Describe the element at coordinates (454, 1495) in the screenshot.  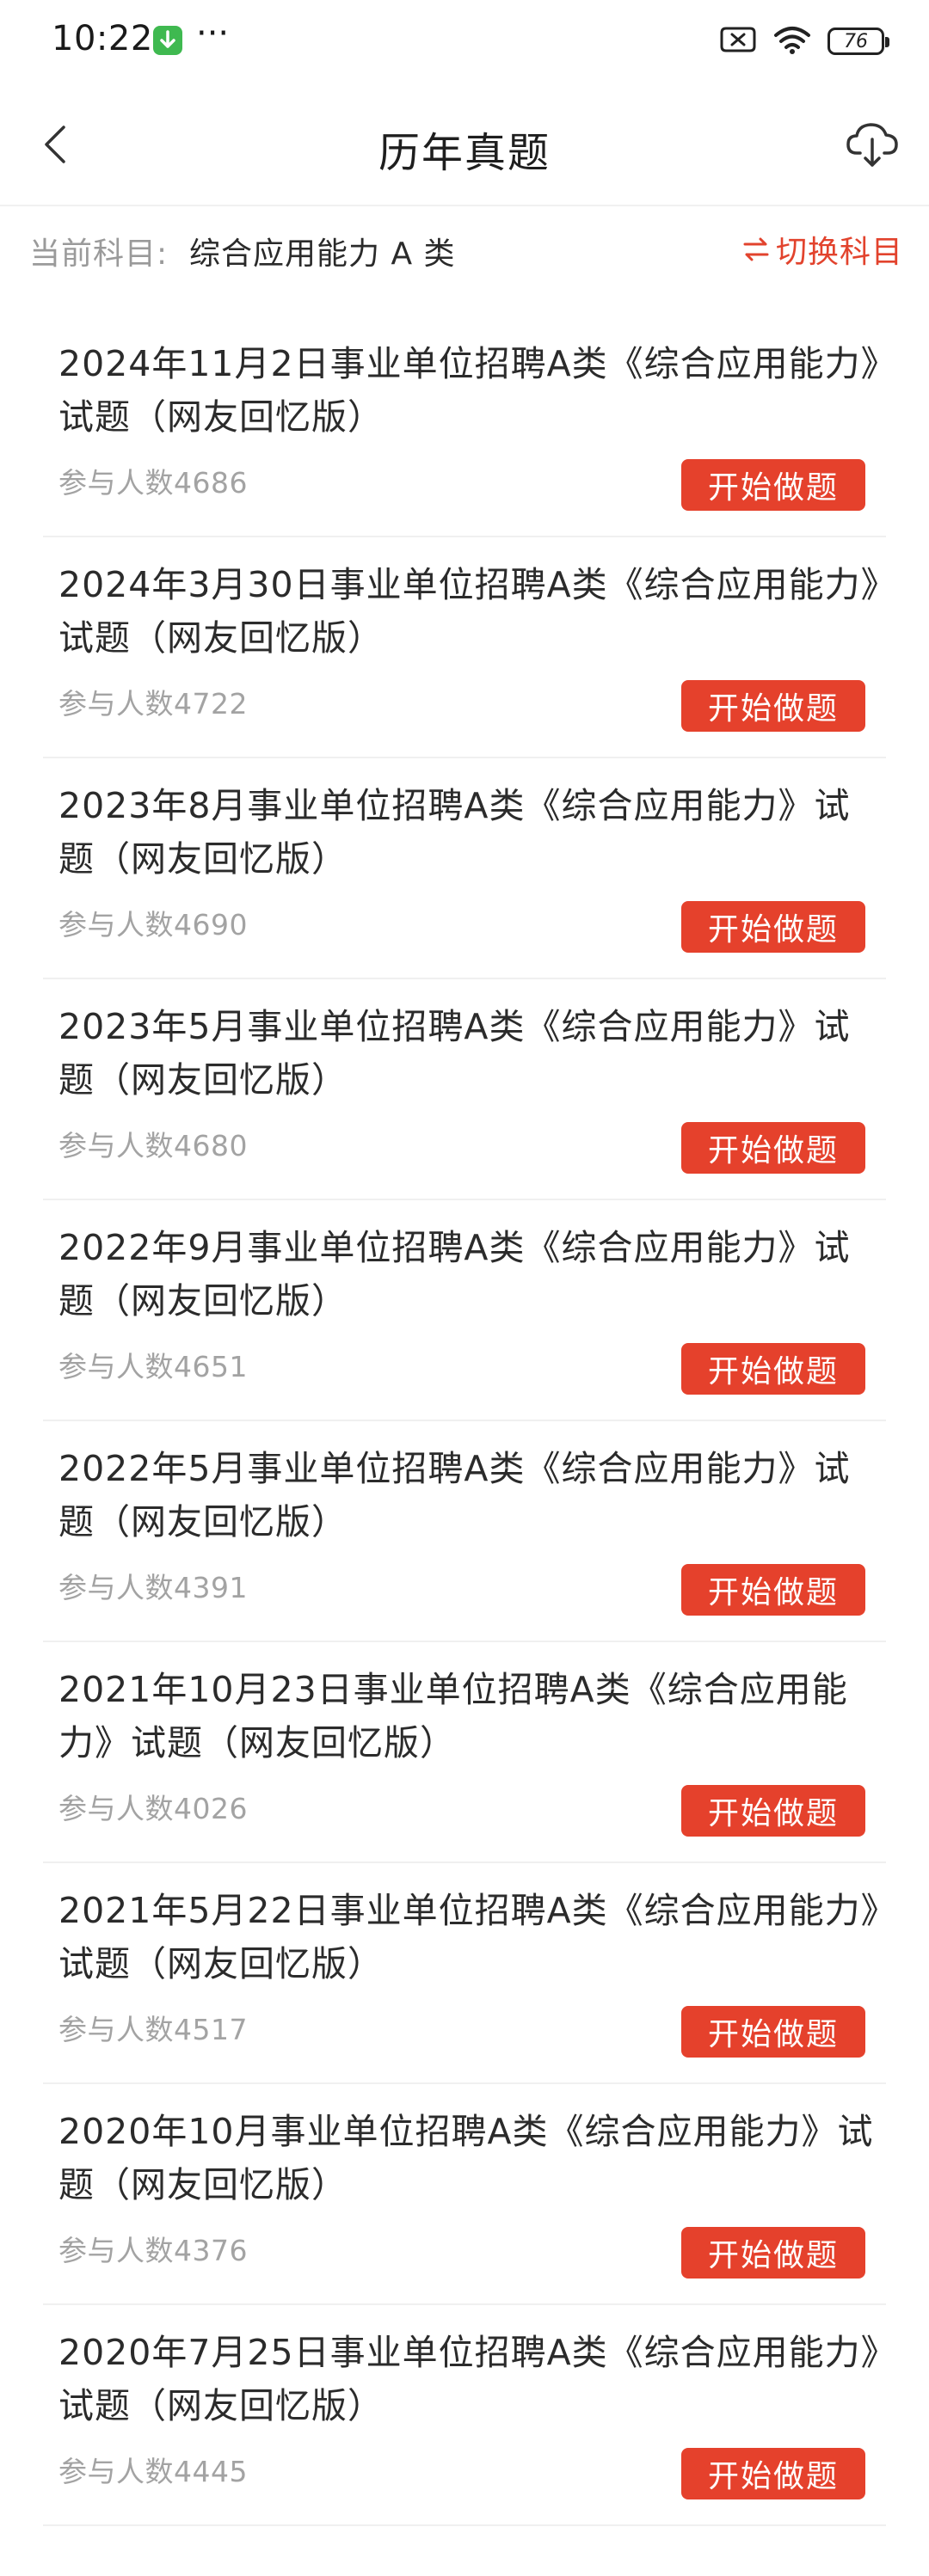
I see `exam-title: 2022年5月事业单位招聘A类《综合应用能力》试题（网友回忆版）` at that location.